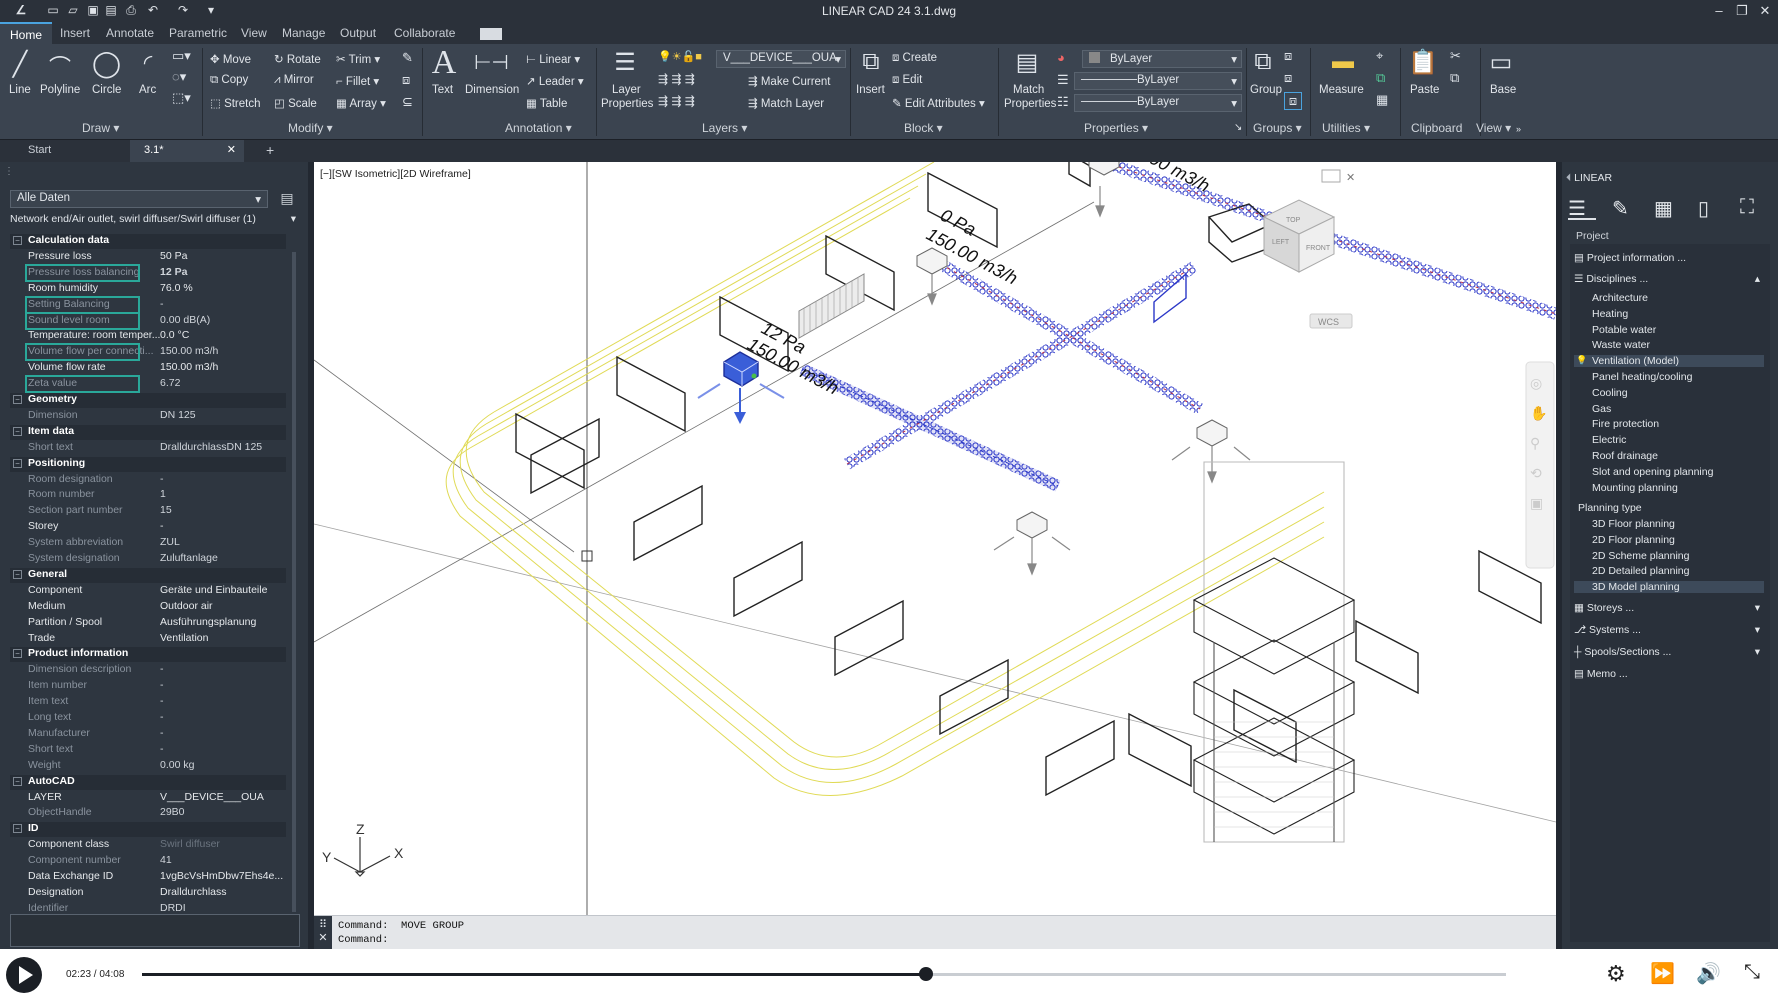 The height and width of the screenshot is (1000, 1778). What do you see at coordinates (1266, 90) in the screenshot?
I see `group-button: Group` at bounding box center [1266, 90].